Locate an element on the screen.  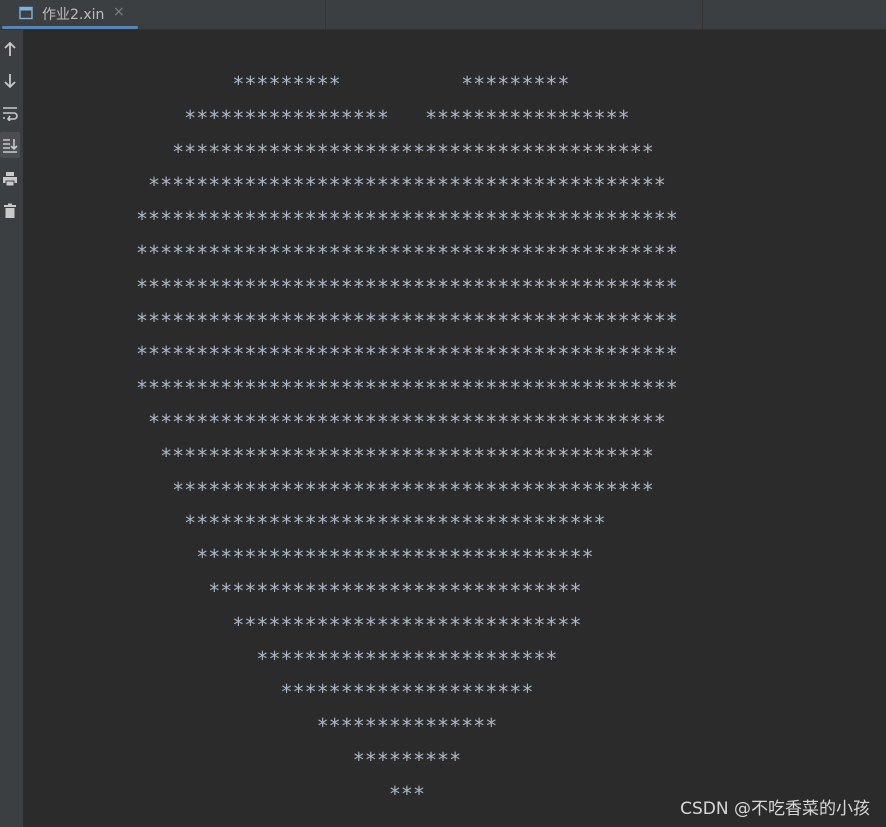
up-arrow-icon is located at coordinates (10, 49).